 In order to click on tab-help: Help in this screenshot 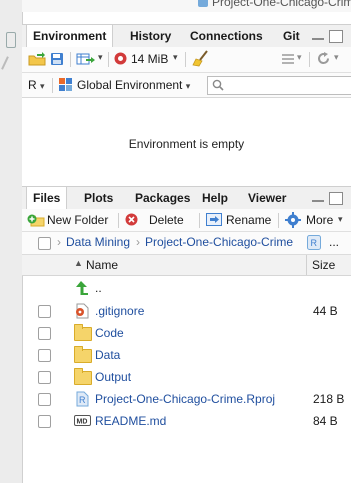, I will do `click(215, 198)`.